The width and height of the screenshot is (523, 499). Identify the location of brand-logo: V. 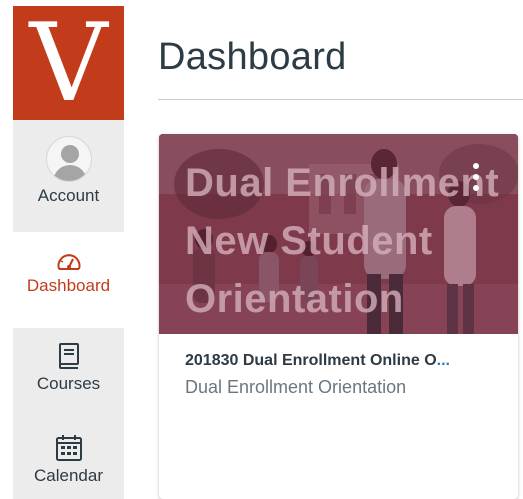
(68, 63).